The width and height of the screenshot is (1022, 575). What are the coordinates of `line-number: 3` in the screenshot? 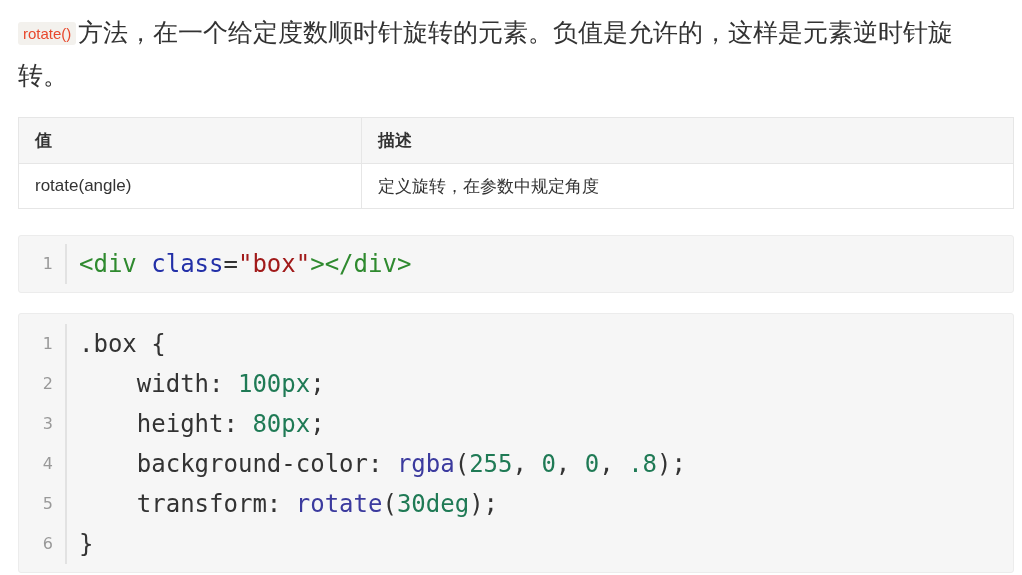 It's located at (43, 424).